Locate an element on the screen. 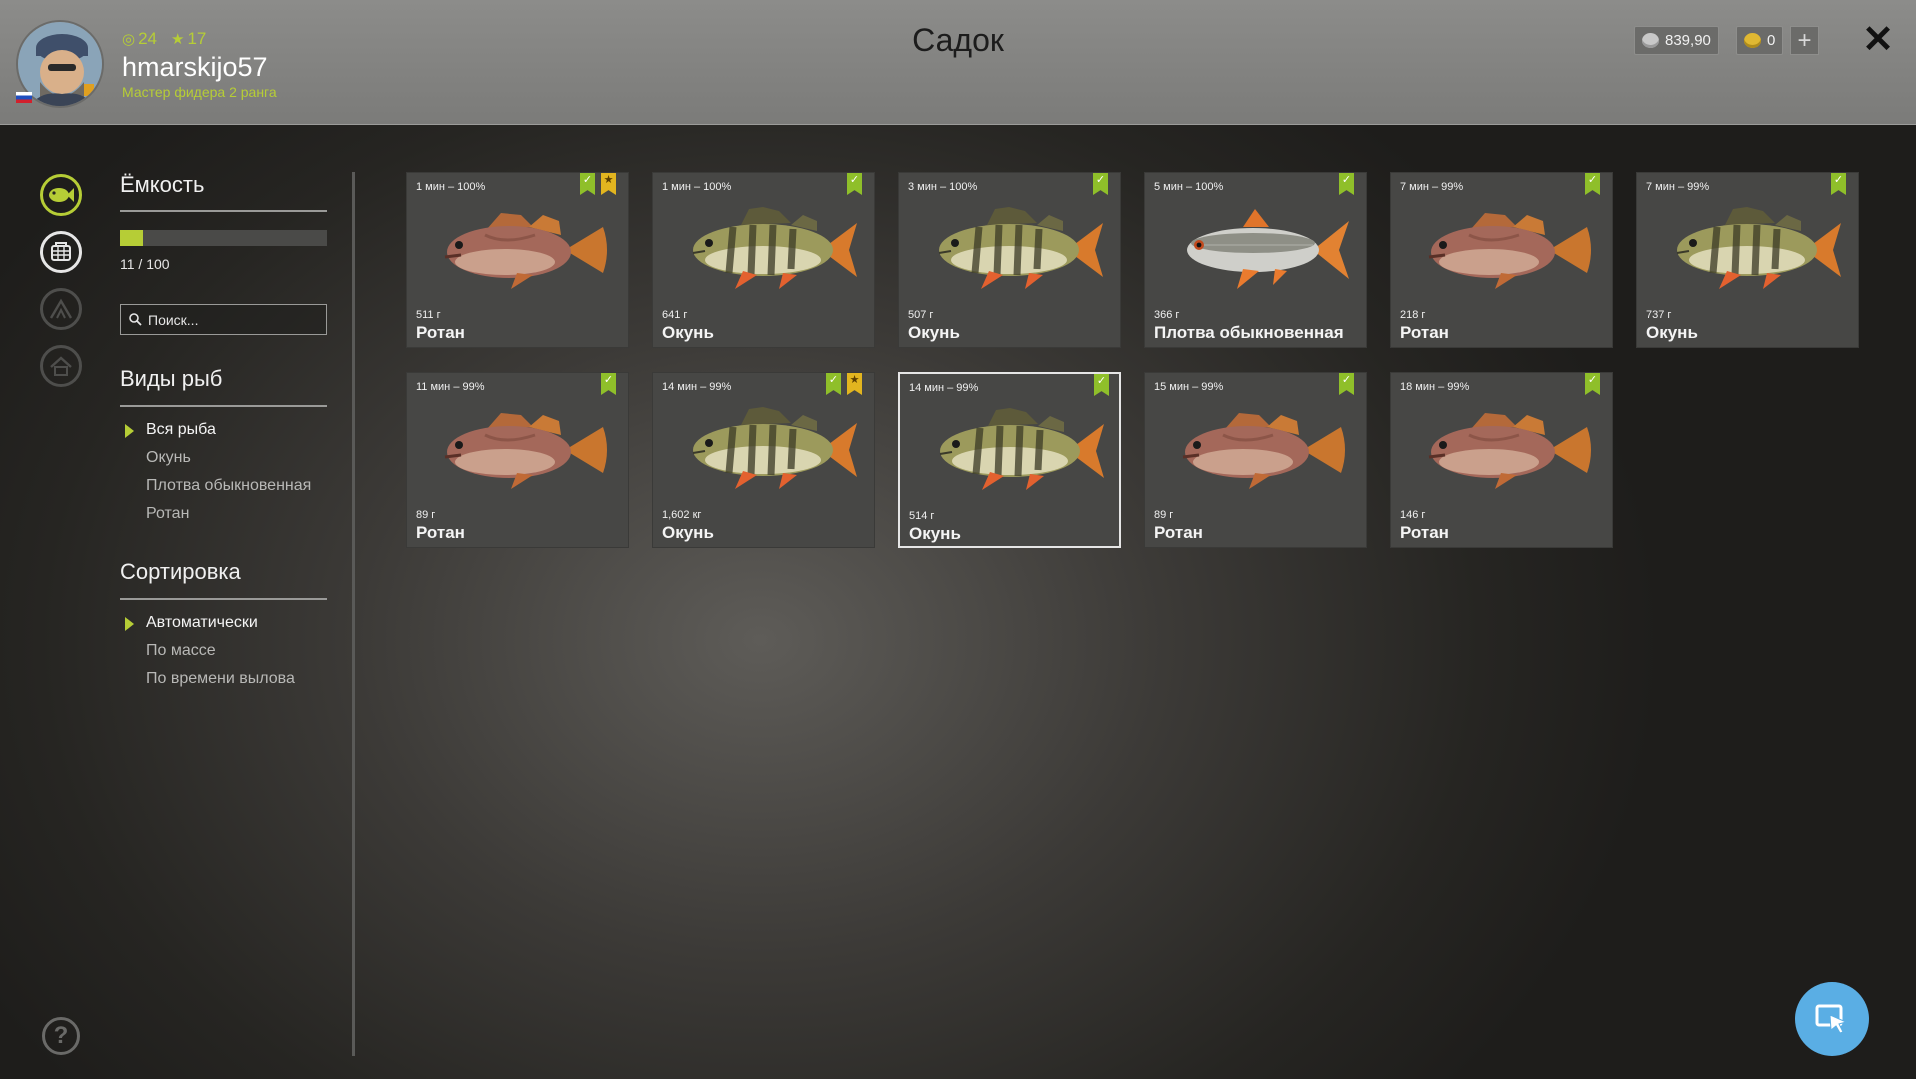  fish-card: 14 мин – 99% ✓ 514 г Окунь is located at coordinates (1009, 460).